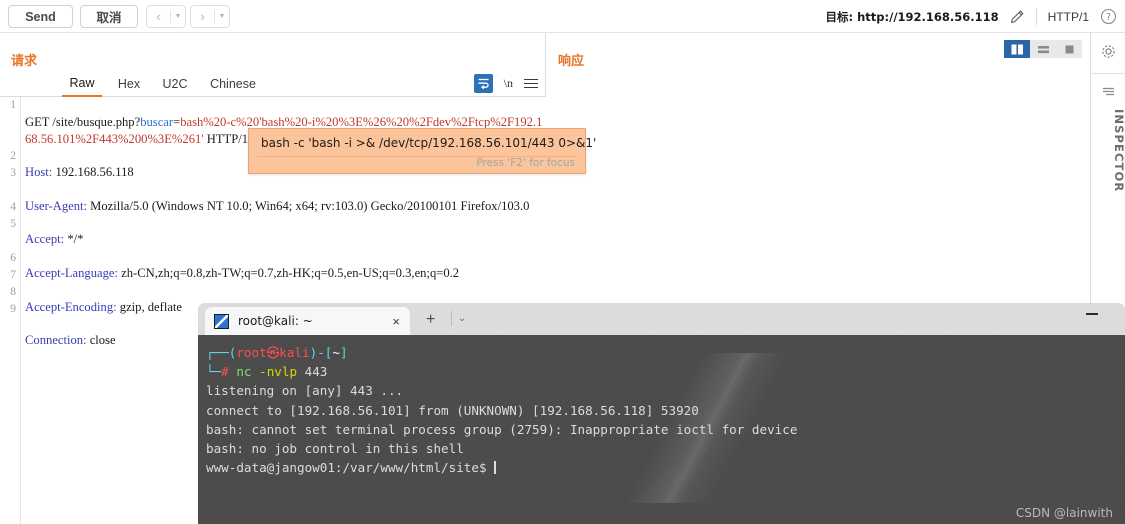  Describe the element at coordinates (109, 16) in the screenshot. I see `cancel-button: 取消` at that location.